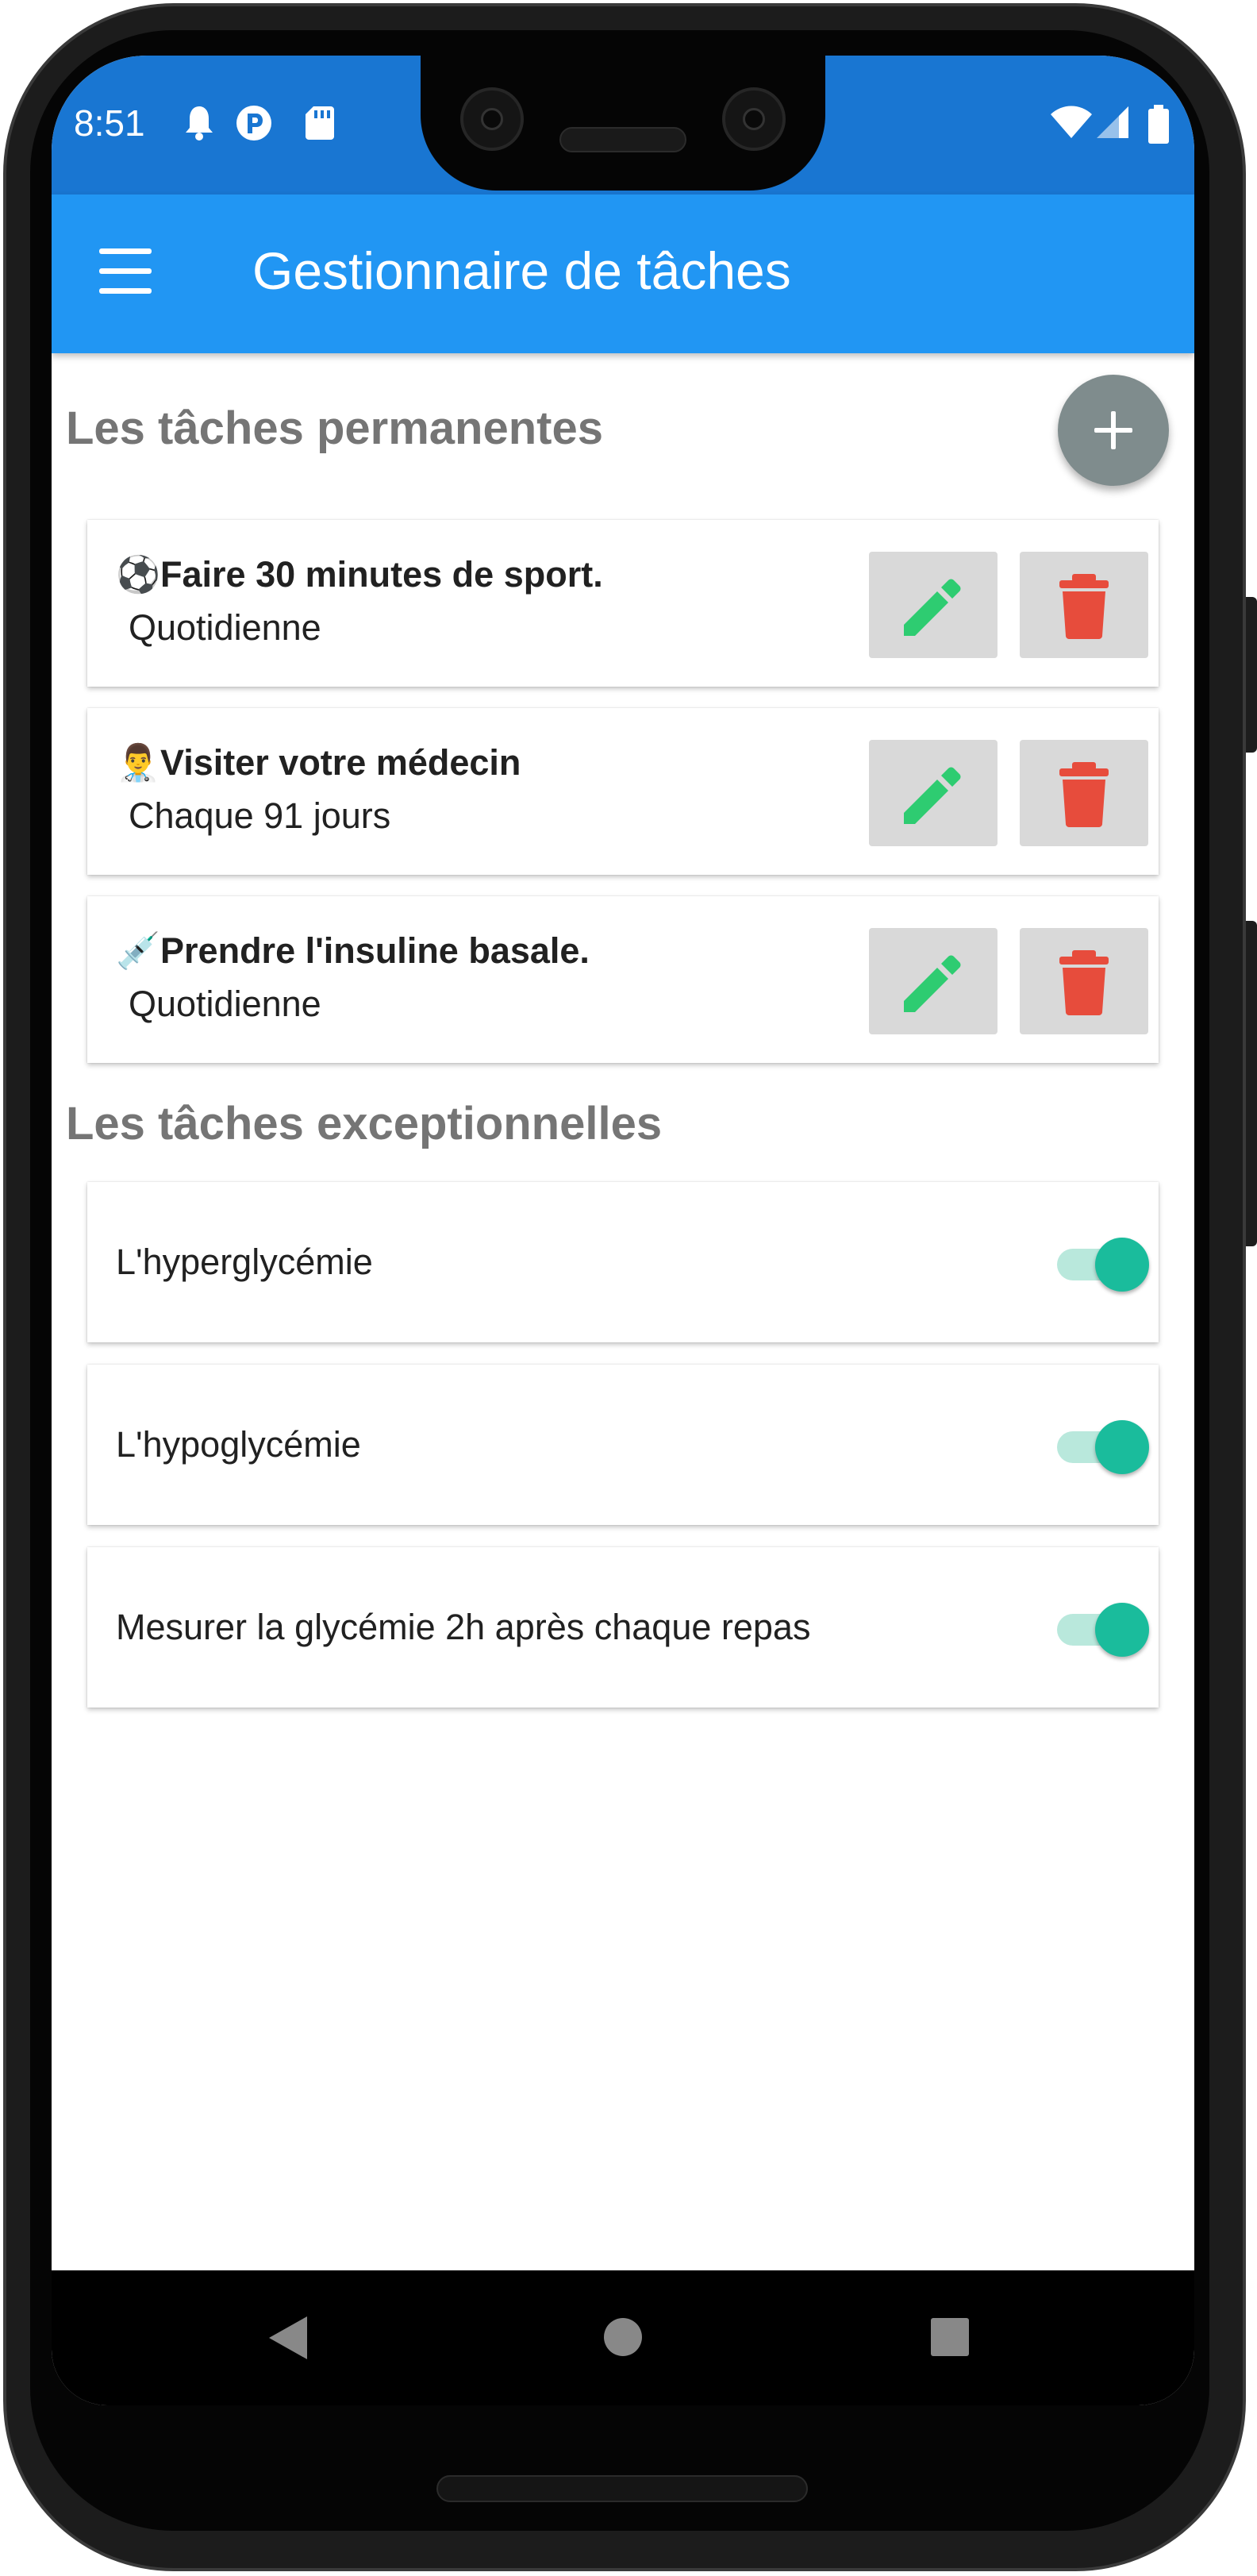  I want to click on add-task-button, so click(1113, 430).